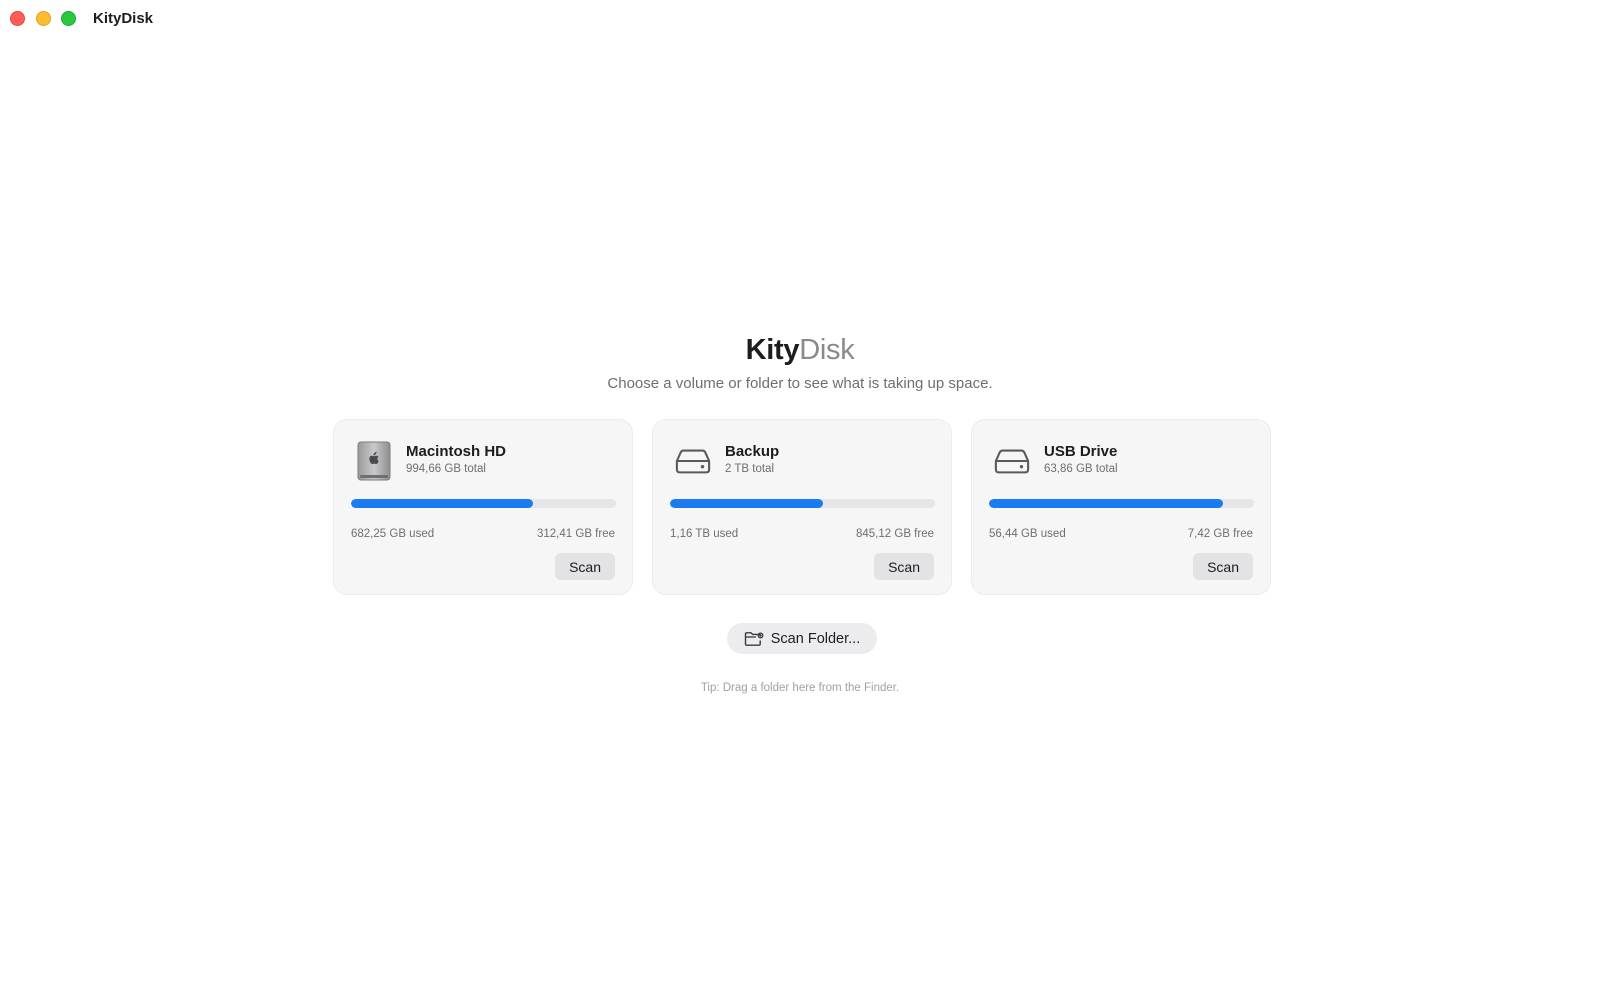 This screenshot has width=1600, height=1000. What do you see at coordinates (446, 469) in the screenshot?
I see `volume-total-size: 994,66 GB total` at bounding box center [446, 469].